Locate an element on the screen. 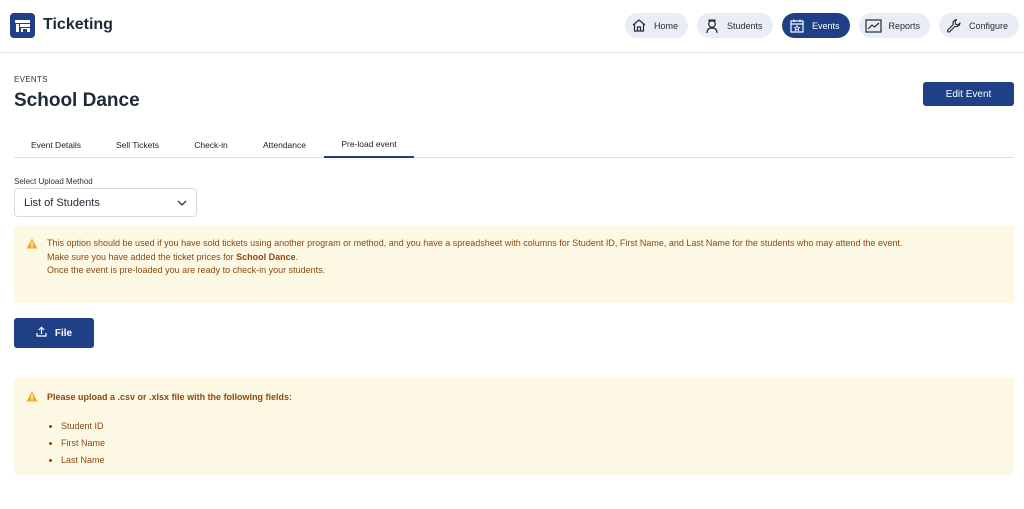 The image size is (1024, 509). upload-method-label: Select Upload Method is located at coordinates (53, 181).